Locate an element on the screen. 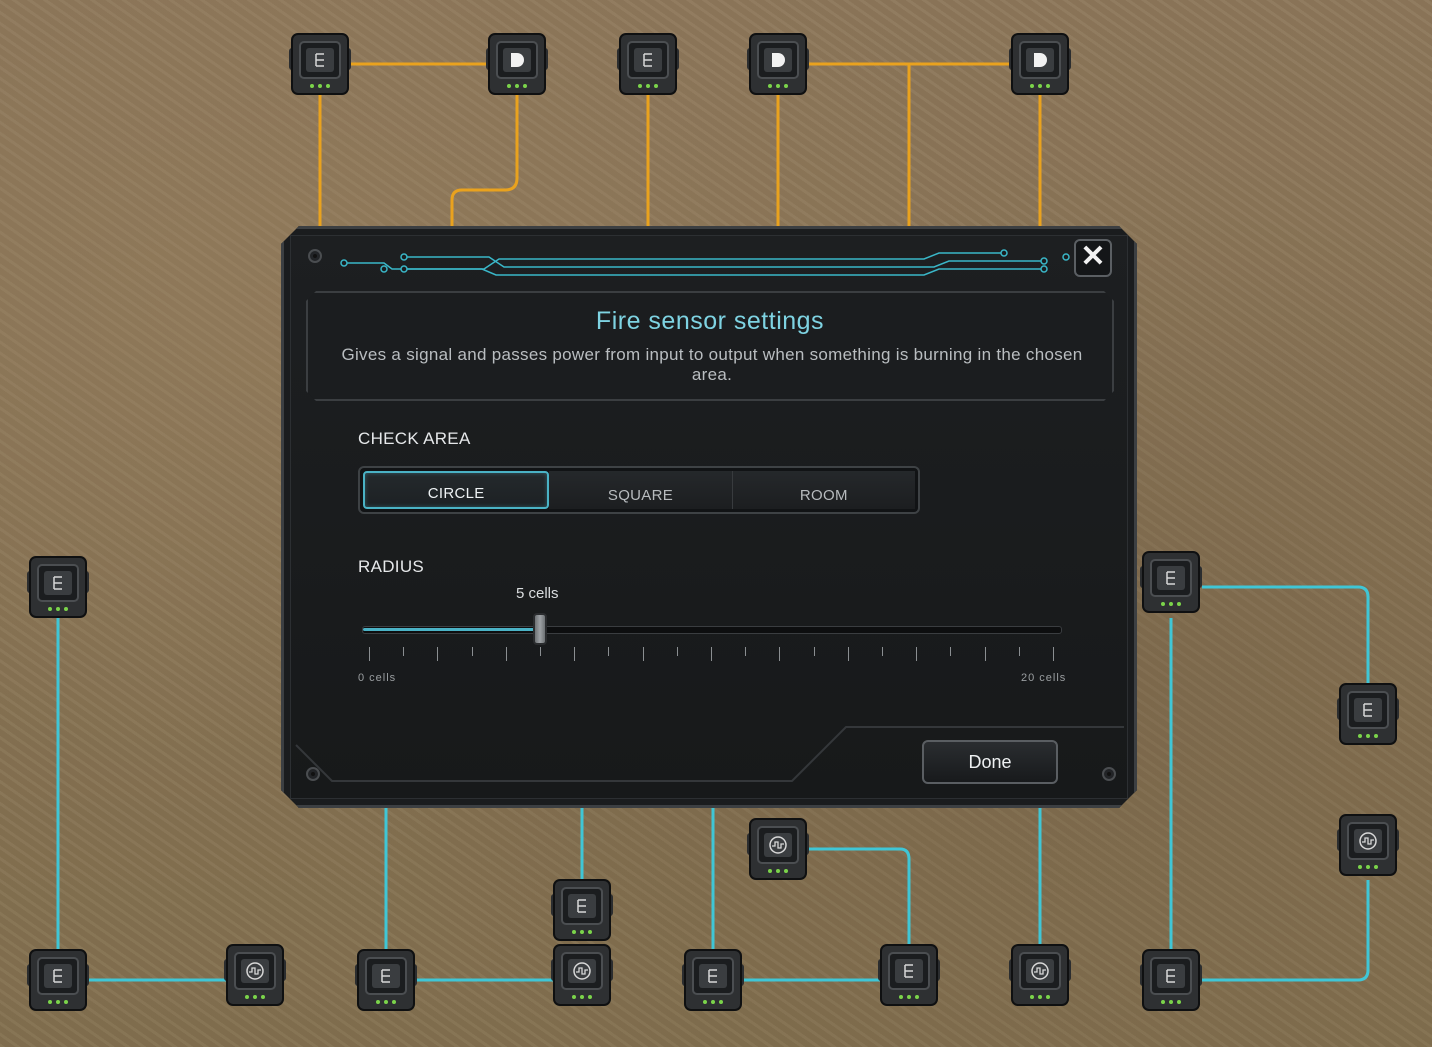 Image resolution: width=1432 pixels, height=1047 pixels. check-area-label: CHECK AREA is located at coordinates (414, 438).